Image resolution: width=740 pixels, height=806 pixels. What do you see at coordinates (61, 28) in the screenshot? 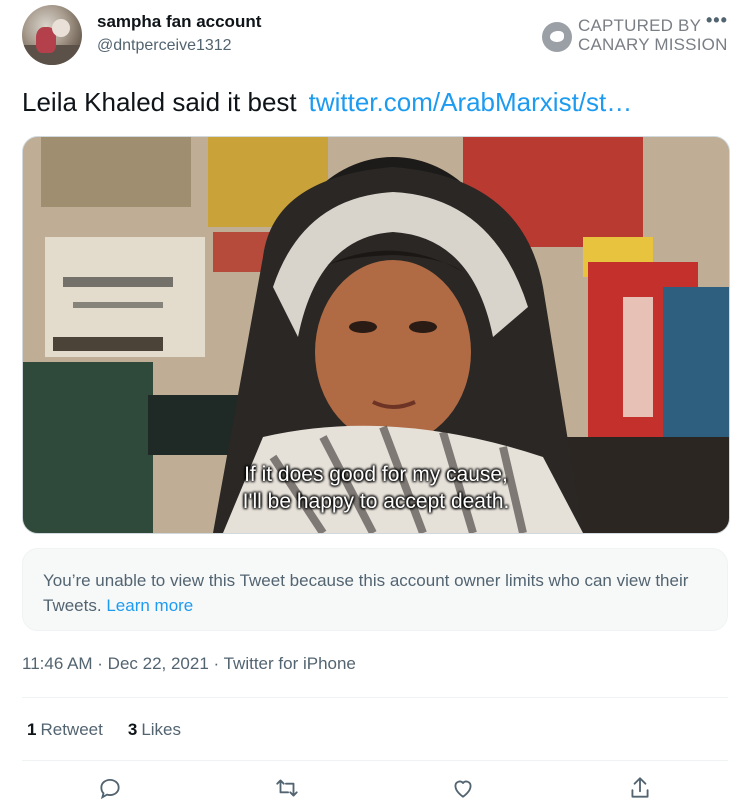
I see `avatar-face-shape` at bounding box center [61, 28].